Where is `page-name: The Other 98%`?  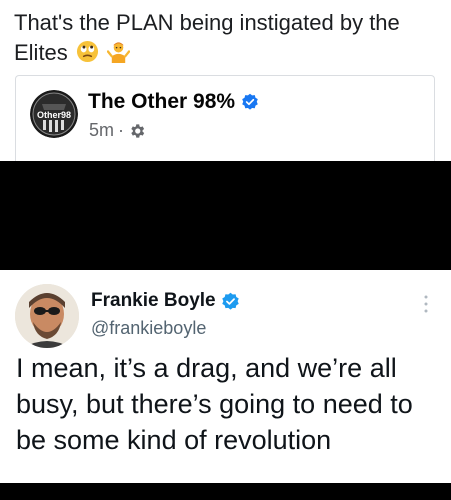
page-name: The Other 98% is located at coordinates (173, 102).